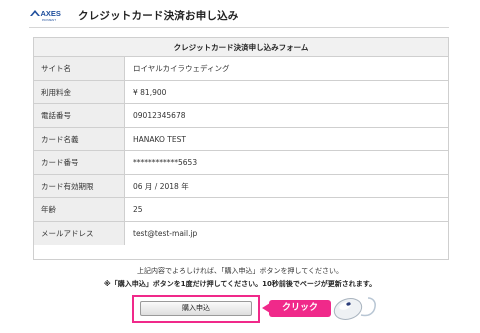 The width and height of the screenshot is (480, 333). What do you see at coordinates (241, 163) in the screenshot?
I see `form-row-card-number: カード番号 ************5653` at bounding box center [241, 163].